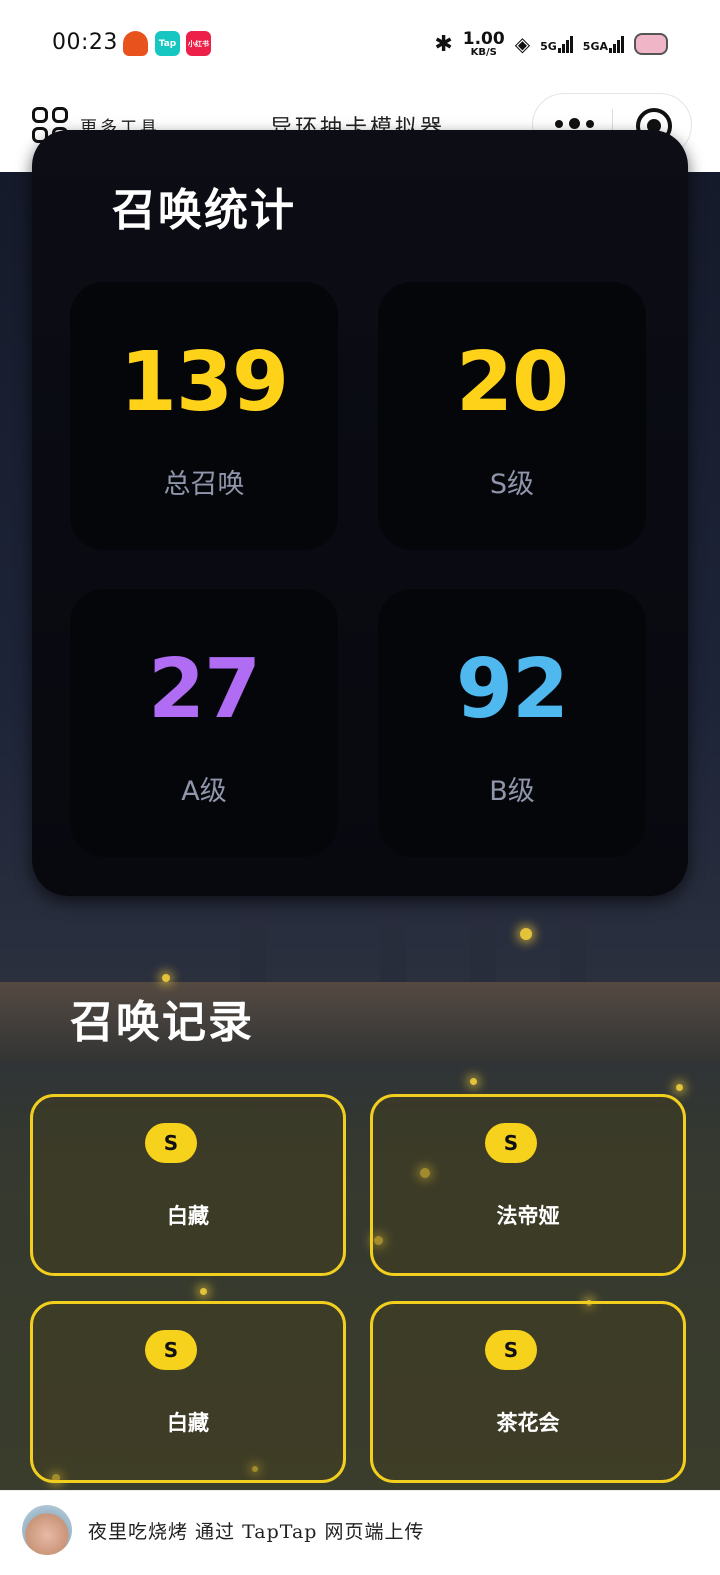 The image size is (720, 1575). Describe the element at coordinates (548, 46) in the screenshot. I see `signal-label-1: 5G` at that location.